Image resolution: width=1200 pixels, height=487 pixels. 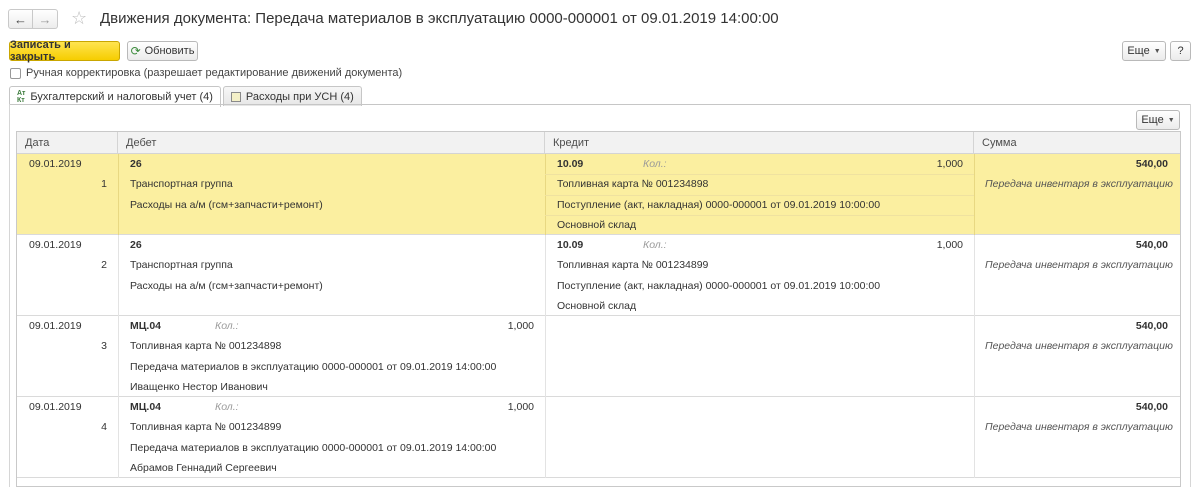 What do you see at coordinates (67, 143) in the screenshot?
I see `column-header-date: Дата` at bounding box center [67, 143].